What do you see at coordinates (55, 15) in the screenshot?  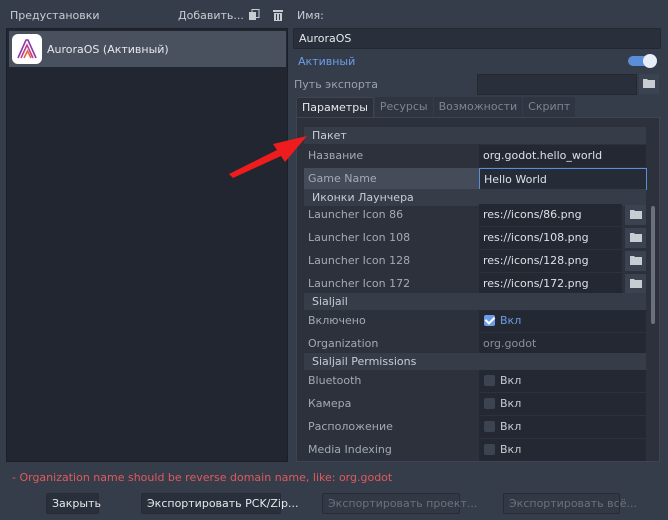 I see `presets-header-label: Предустановки` at bounding box center [55, 15].